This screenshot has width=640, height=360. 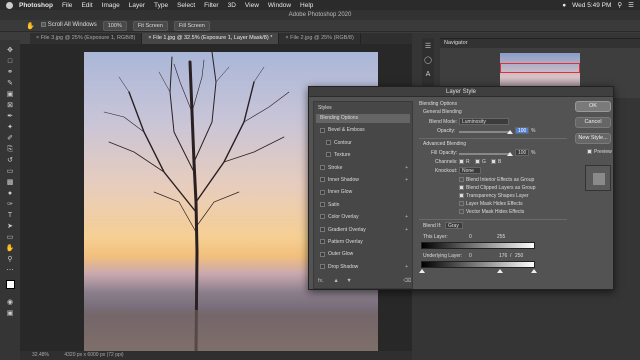 I want to click on navigator-title: Navigator, so click(x=540, y=43).